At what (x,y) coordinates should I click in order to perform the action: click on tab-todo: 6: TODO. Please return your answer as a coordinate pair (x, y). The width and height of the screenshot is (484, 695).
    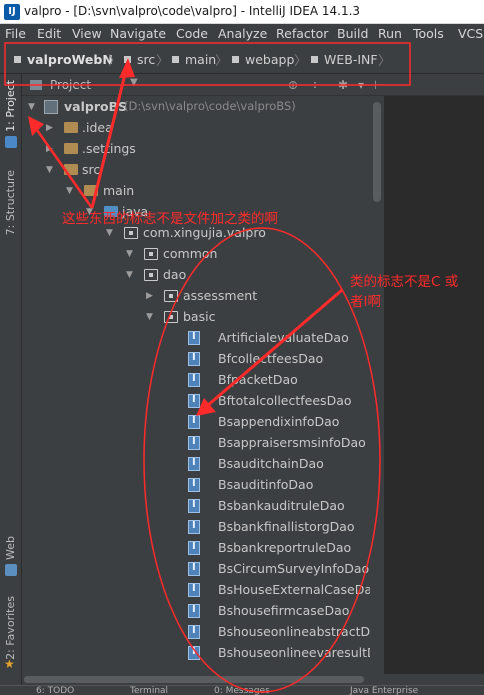
    Looking at the image, I should click on (55, 690).